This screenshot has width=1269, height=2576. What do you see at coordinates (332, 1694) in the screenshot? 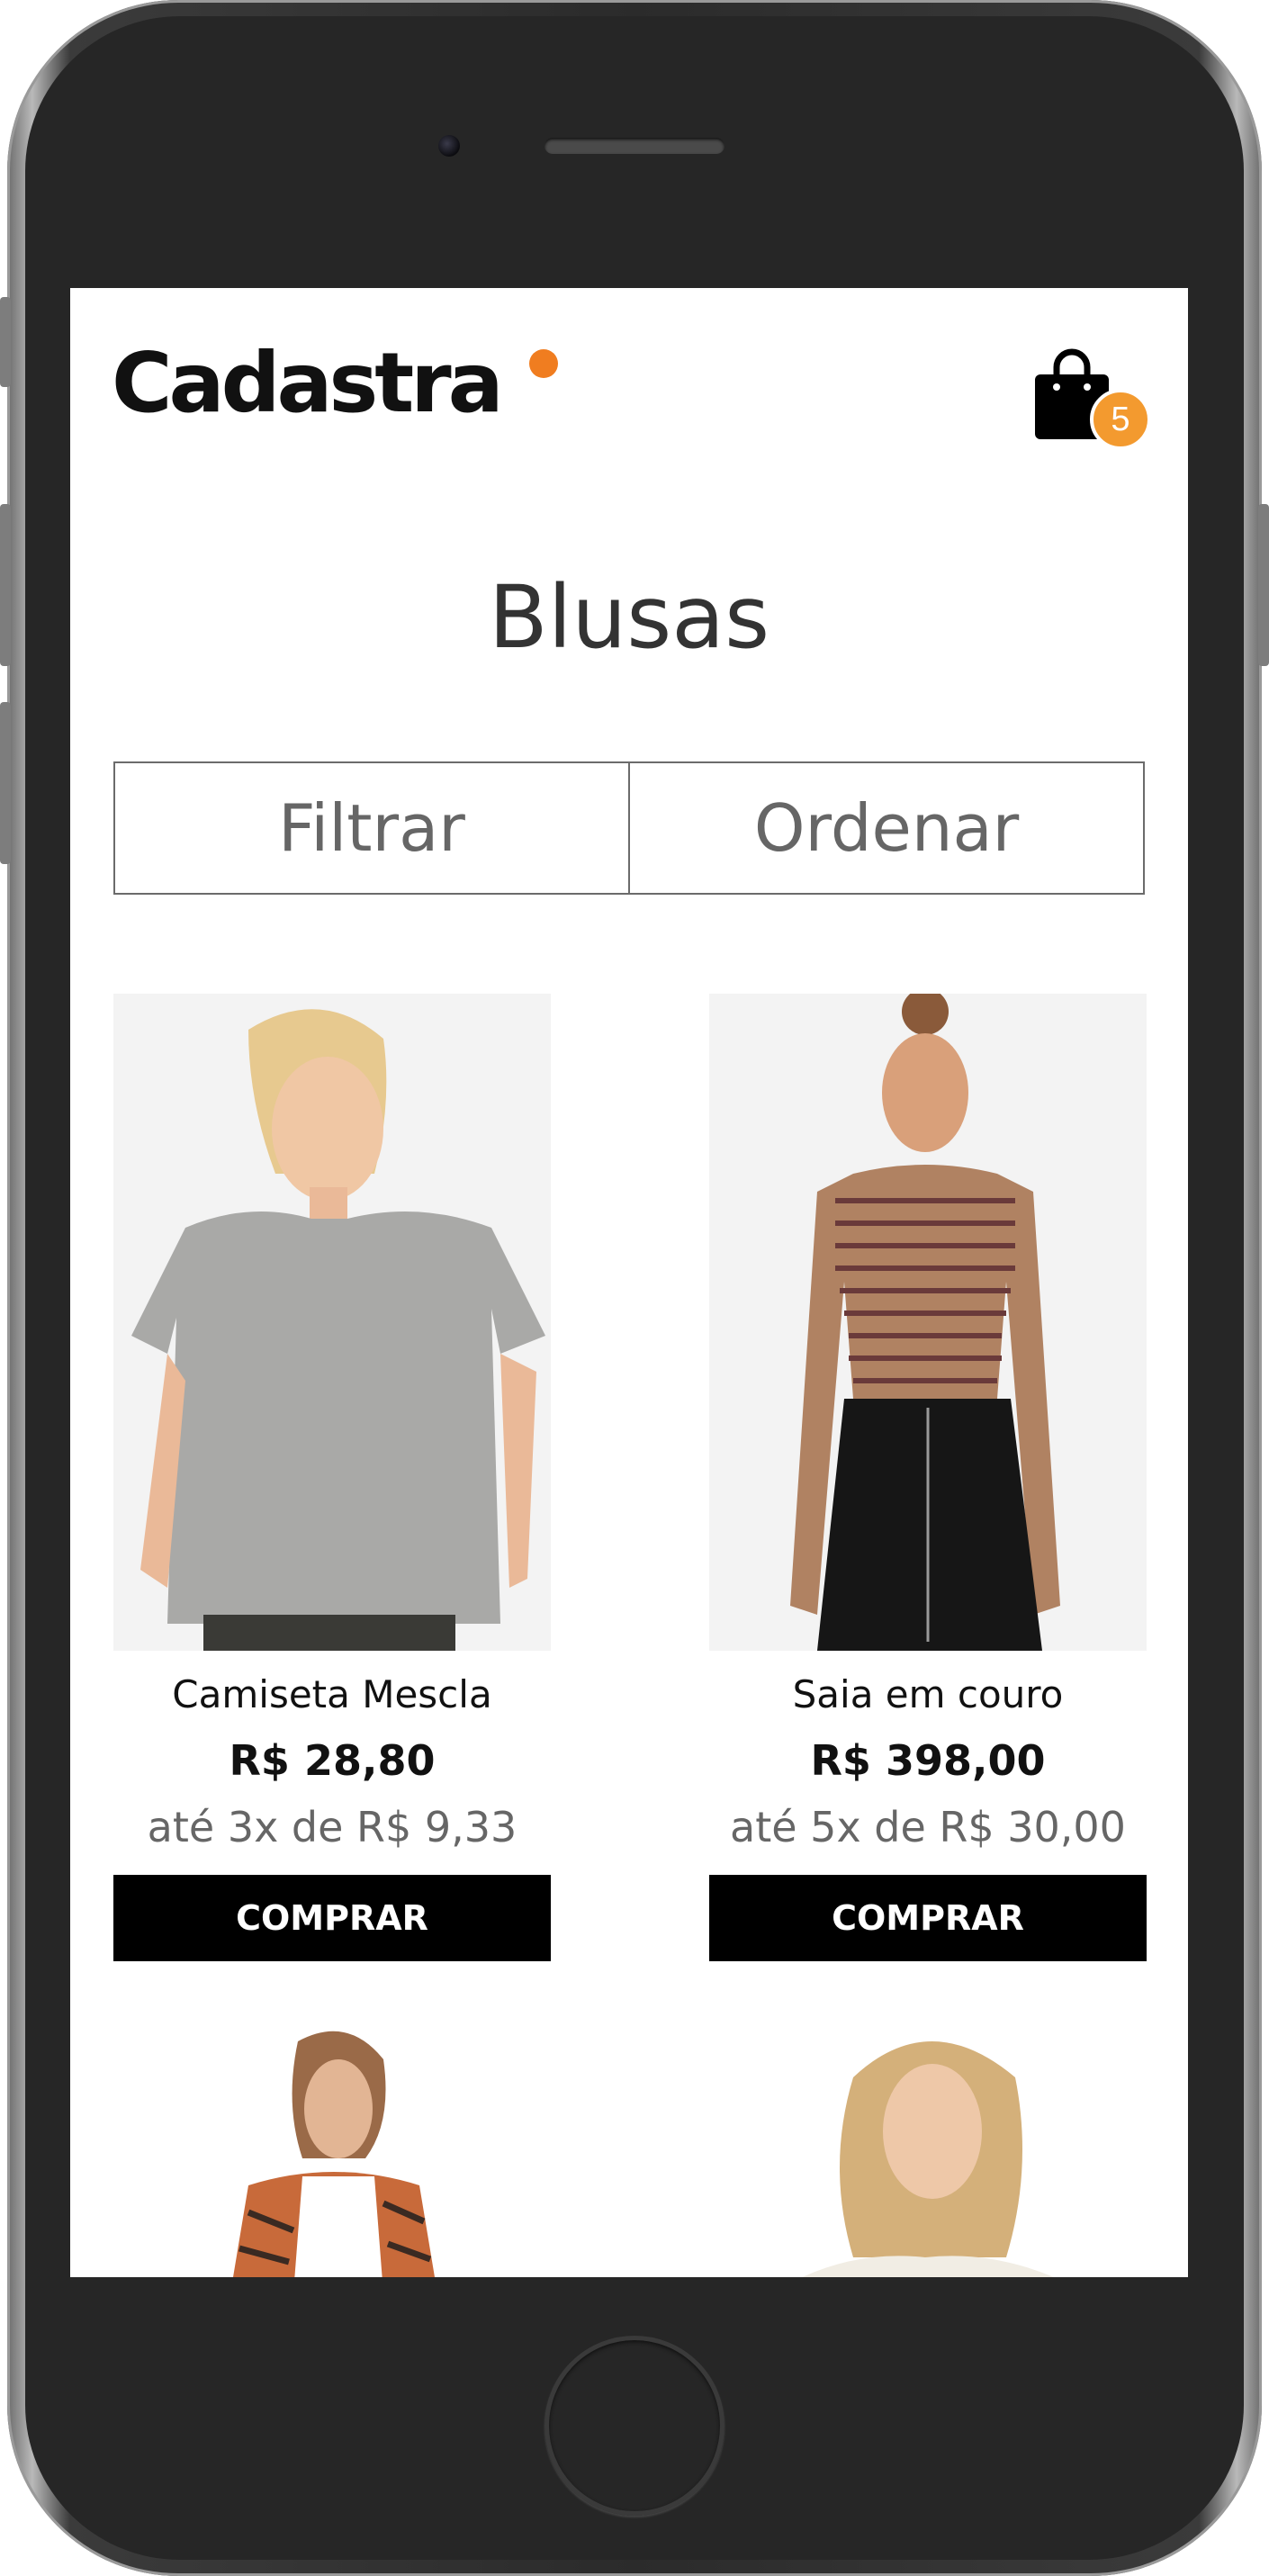
I see `product-name: Camiseta Mescla` at bounding box center [332, 1694].